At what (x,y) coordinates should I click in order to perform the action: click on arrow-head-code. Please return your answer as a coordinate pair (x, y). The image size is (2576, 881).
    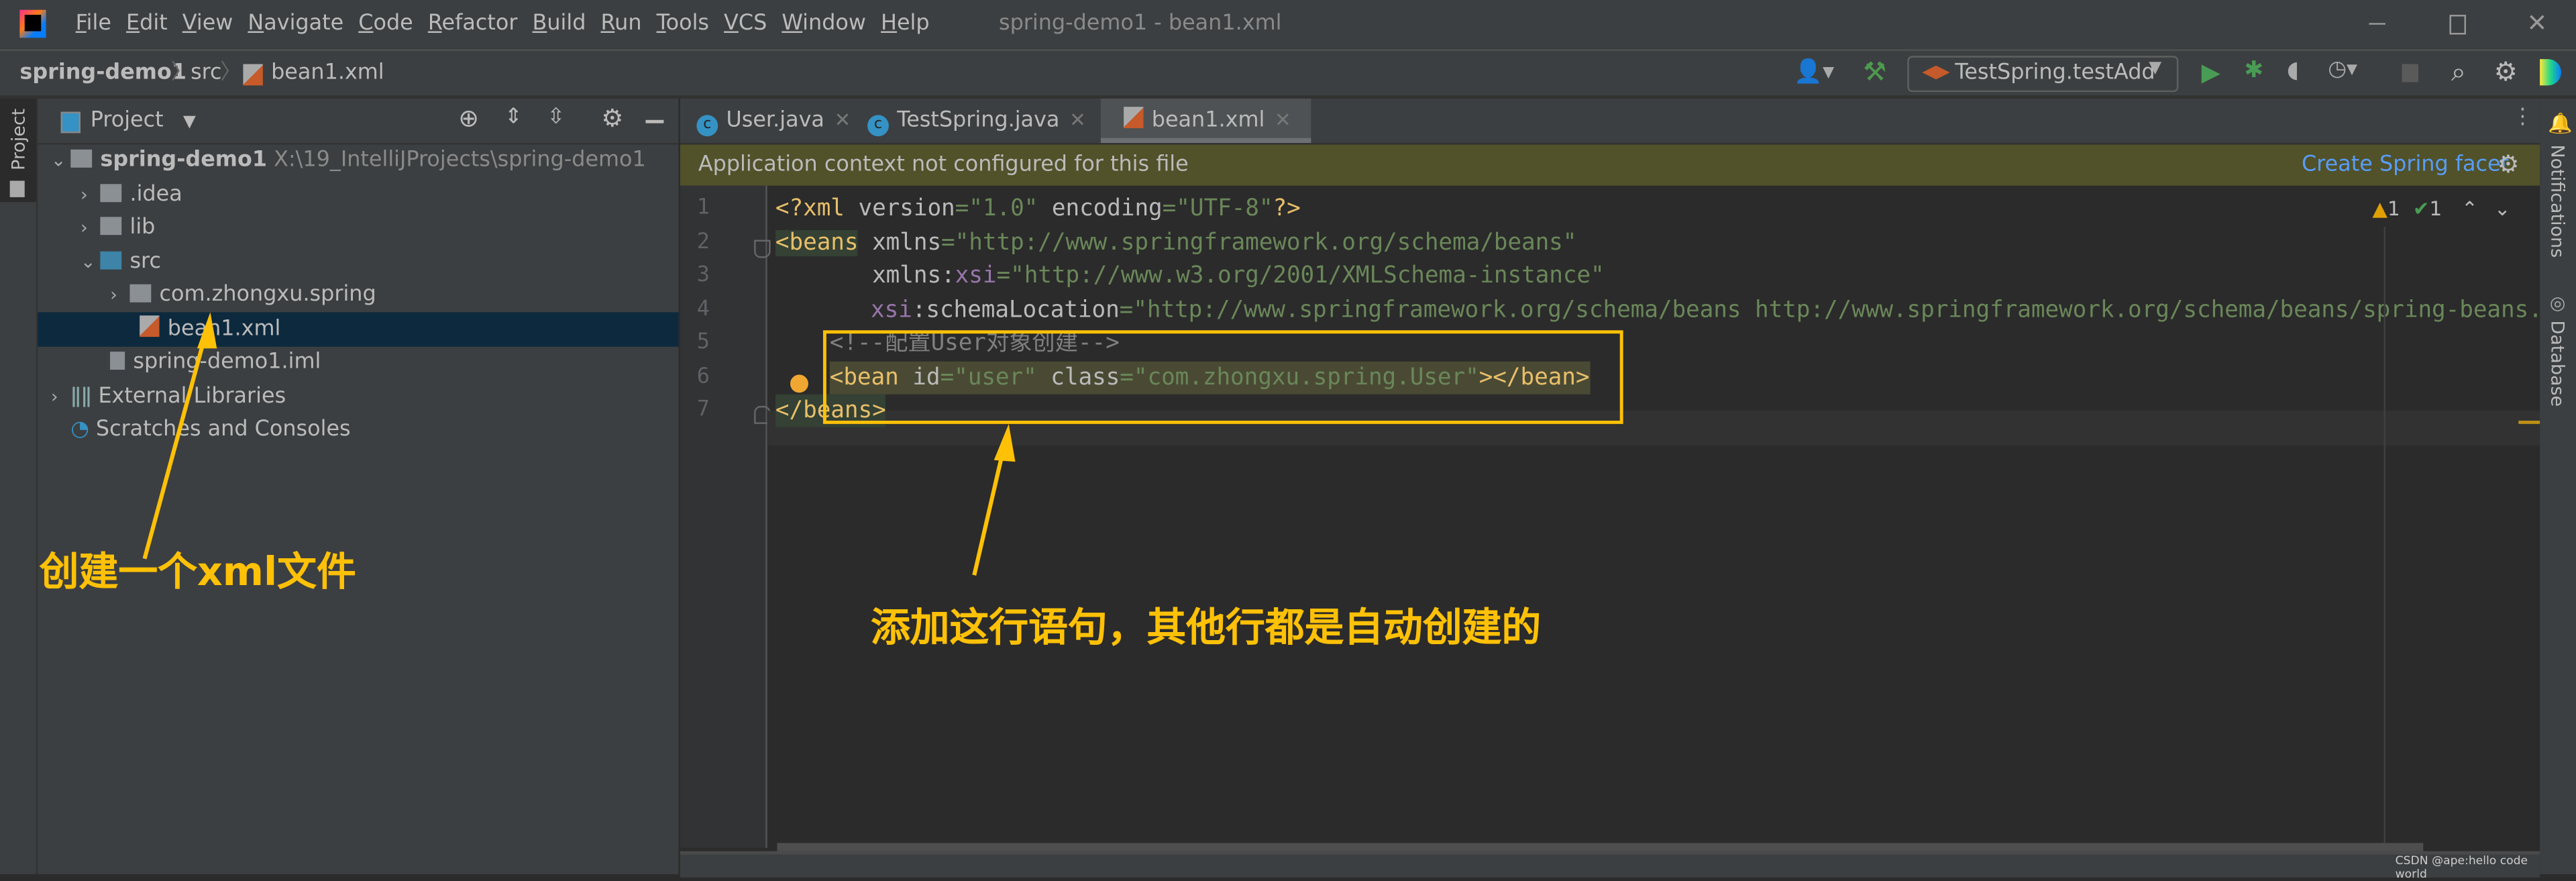
    Looking at the image, I should click on (1005, 442).